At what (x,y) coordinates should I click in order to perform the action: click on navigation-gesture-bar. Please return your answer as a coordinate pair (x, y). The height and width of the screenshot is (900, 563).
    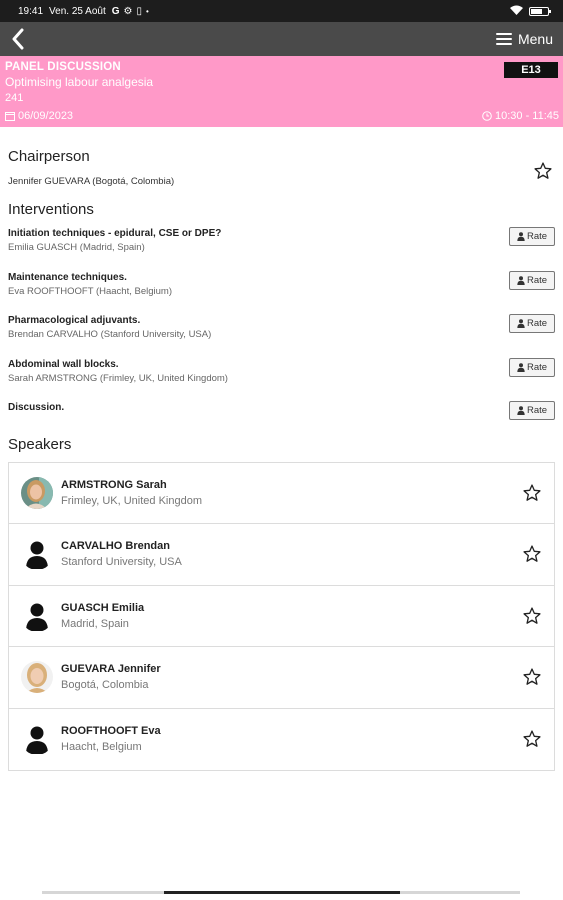
    Looking at the image, I should click on (281, 892).